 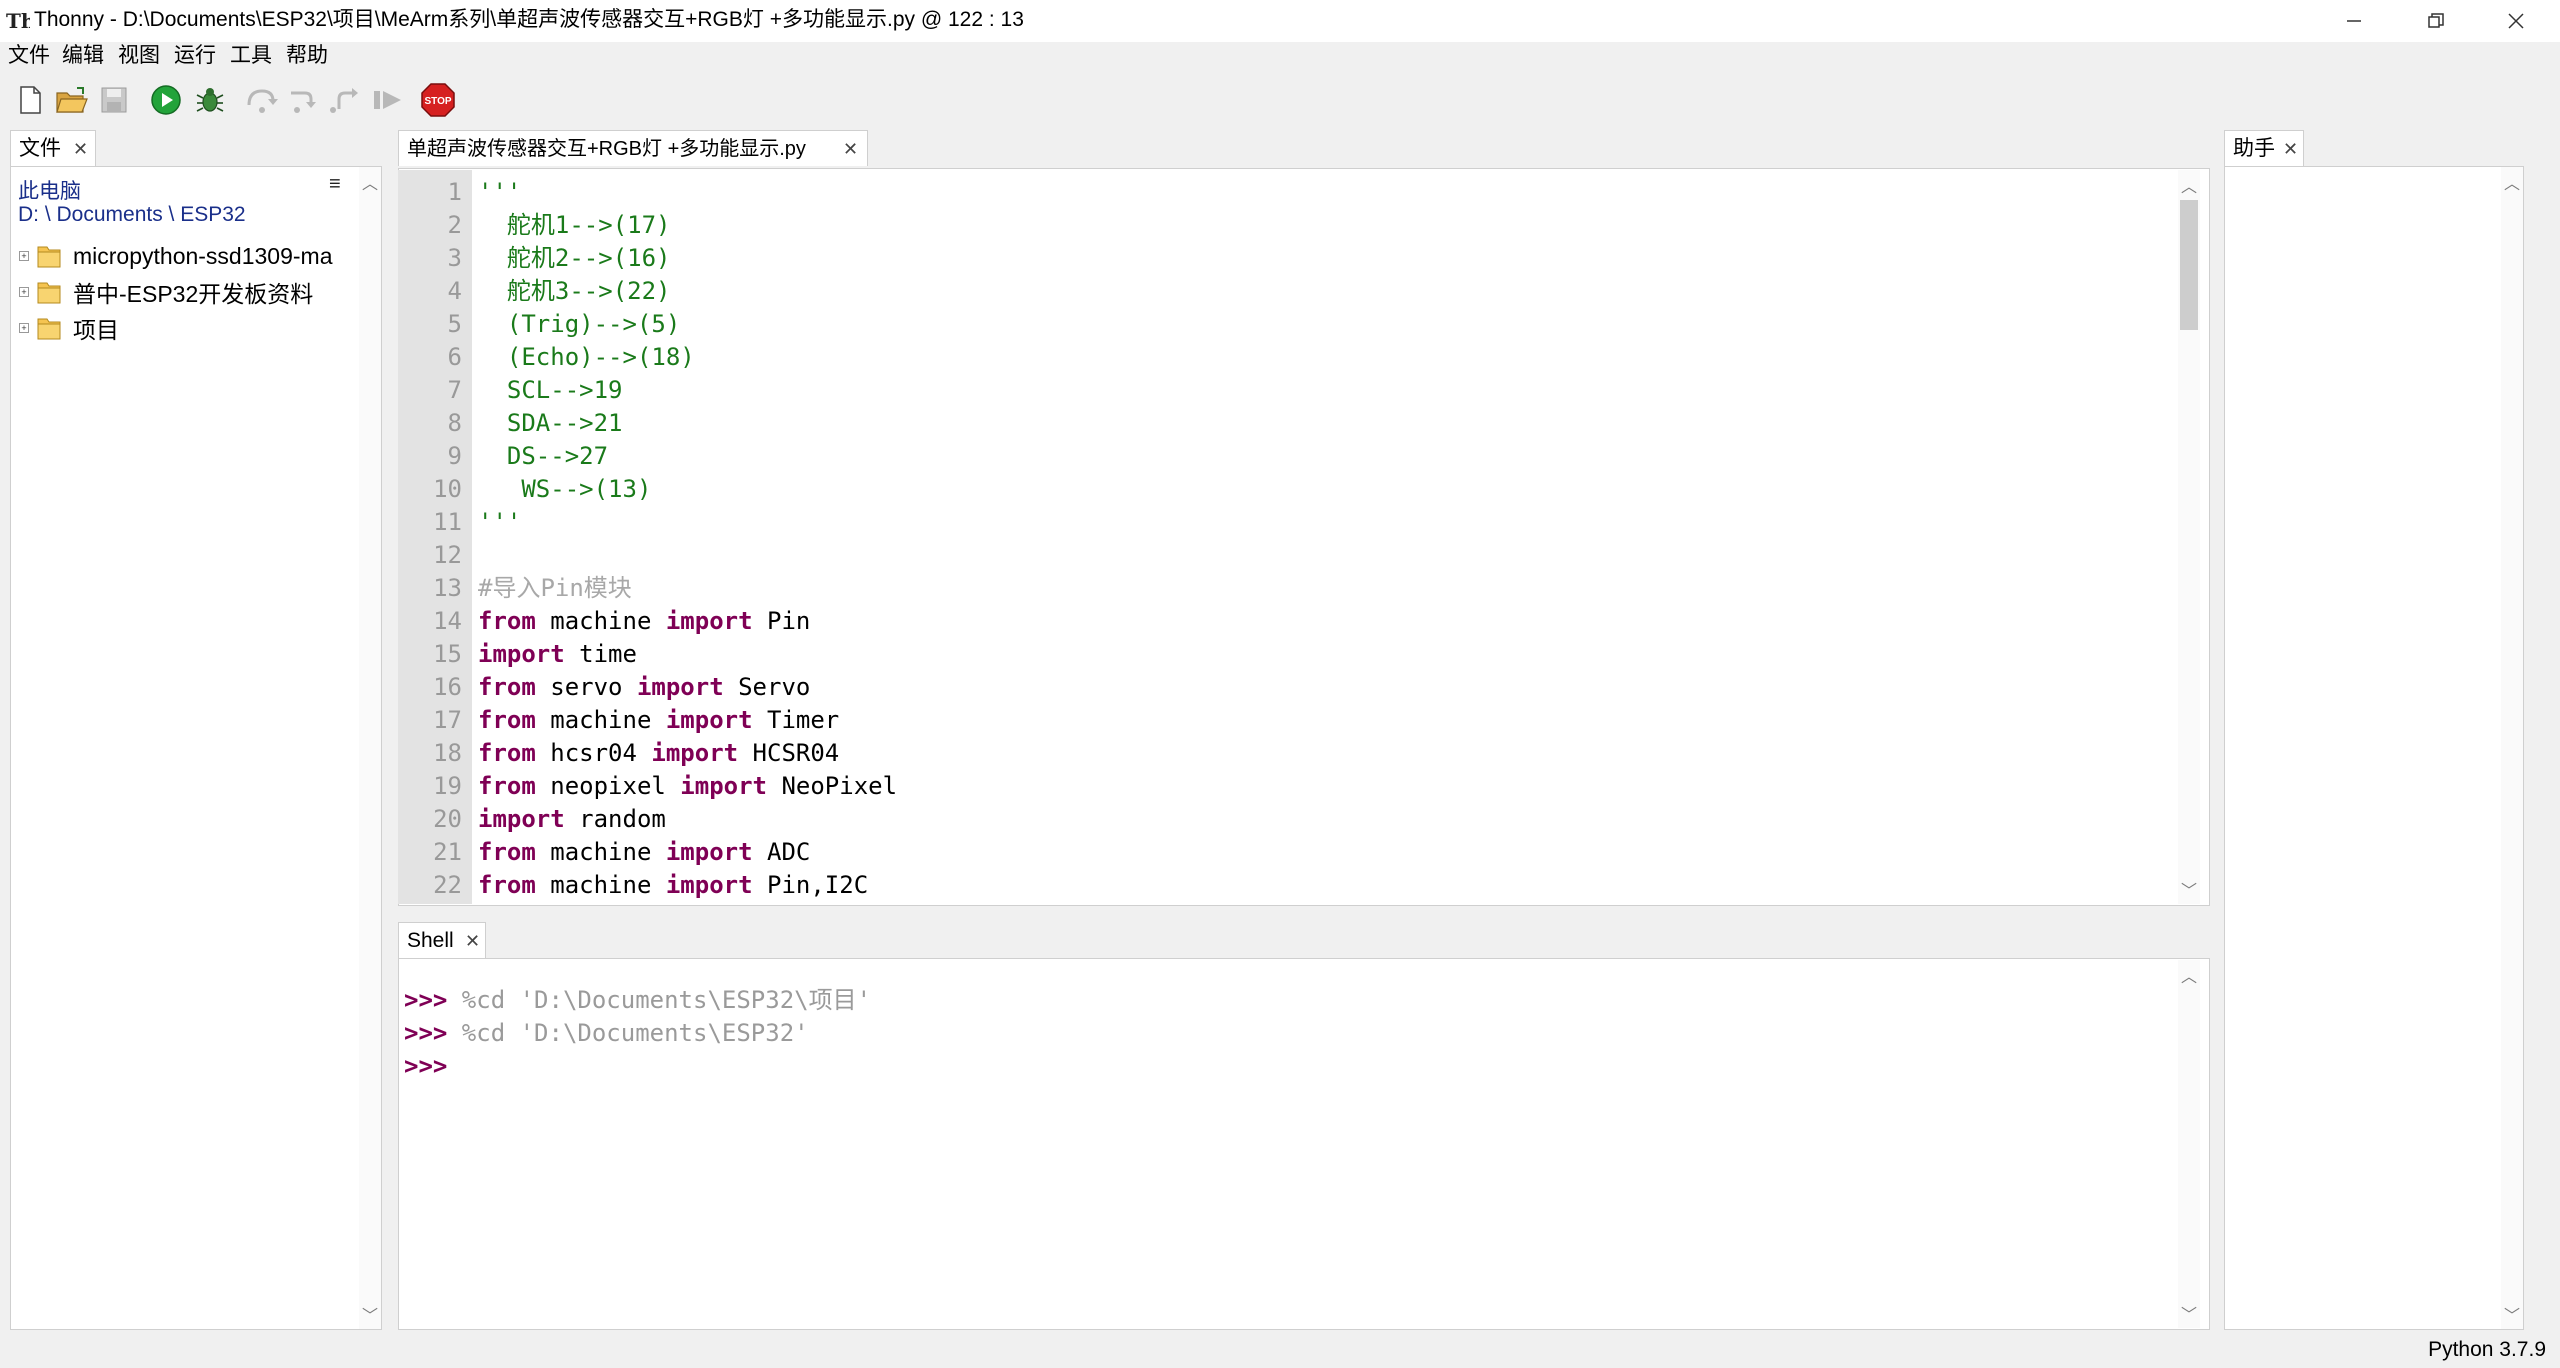 I want to click on resume-button, so click(x=388, y=100).